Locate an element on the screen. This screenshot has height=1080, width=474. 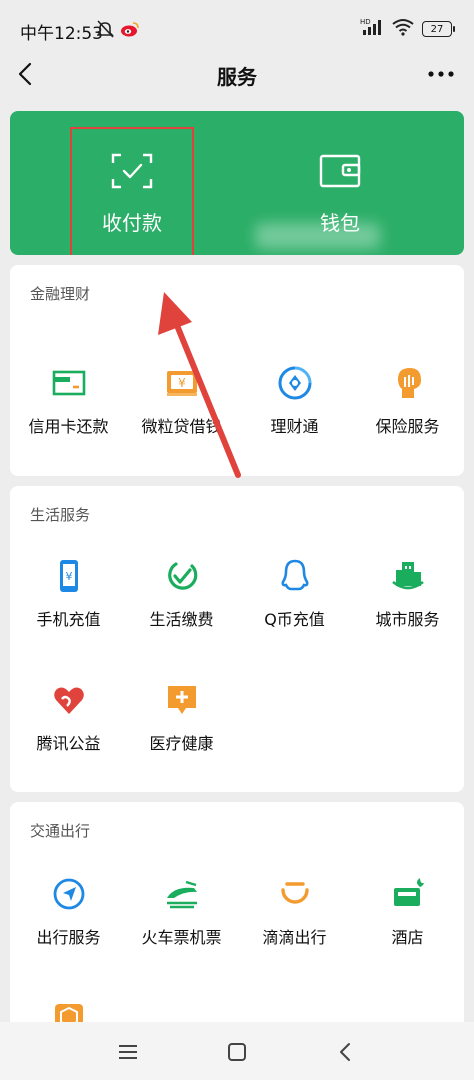
phone-topup-icon: ¥ is located at coordinates (68, 576).